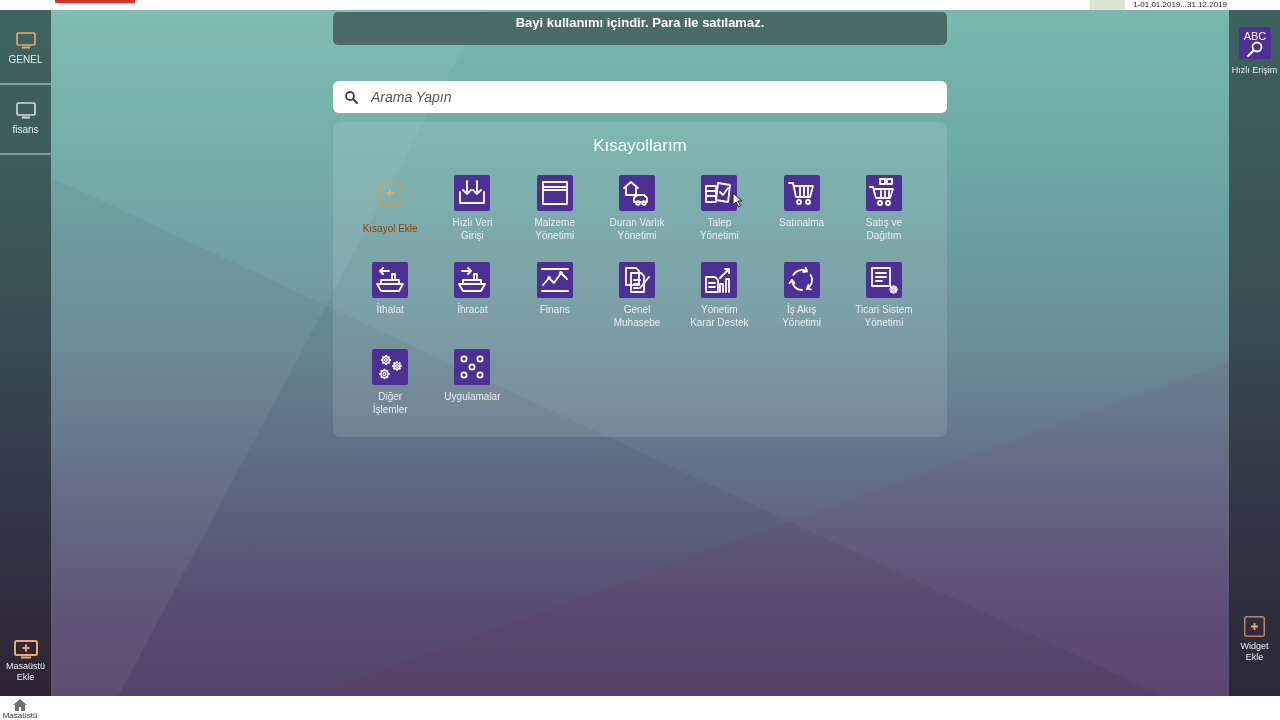  I want to click on shortcut-button: Satınalma, so click(801, 202).